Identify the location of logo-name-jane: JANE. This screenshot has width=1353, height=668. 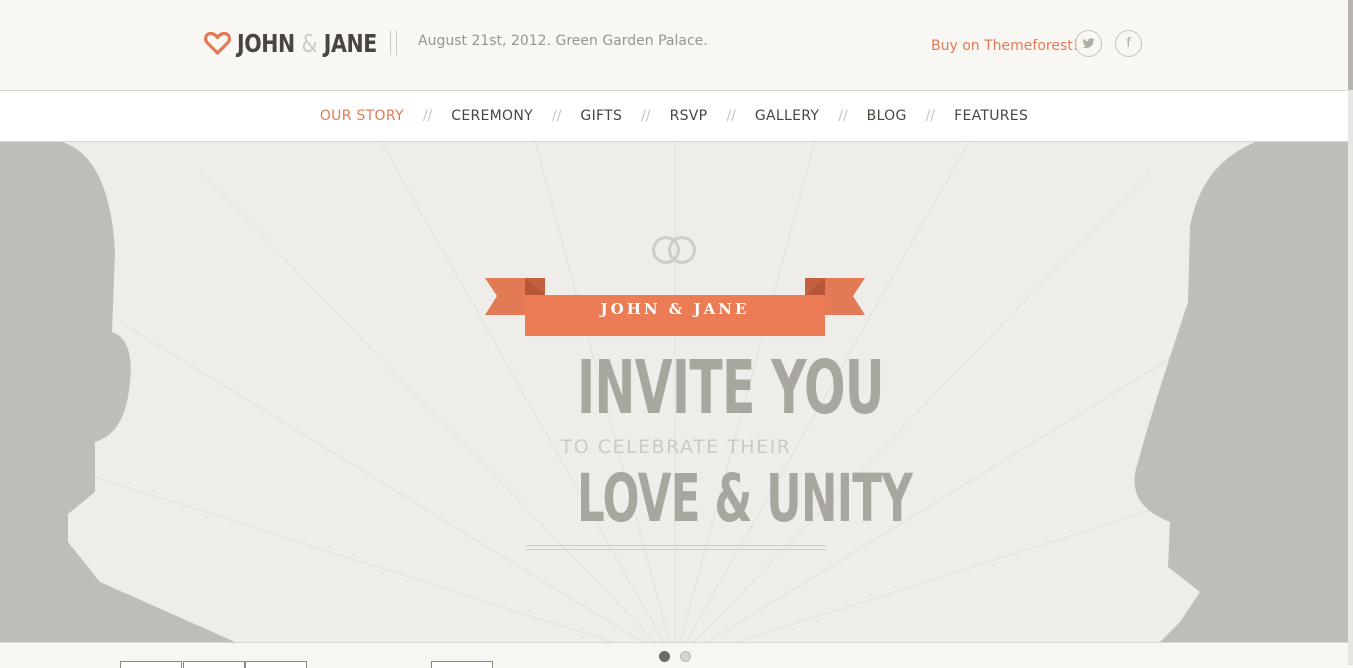
(350, 43).